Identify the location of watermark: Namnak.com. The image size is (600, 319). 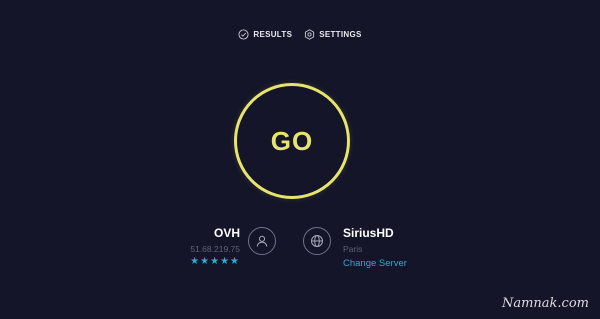
(545, 303).